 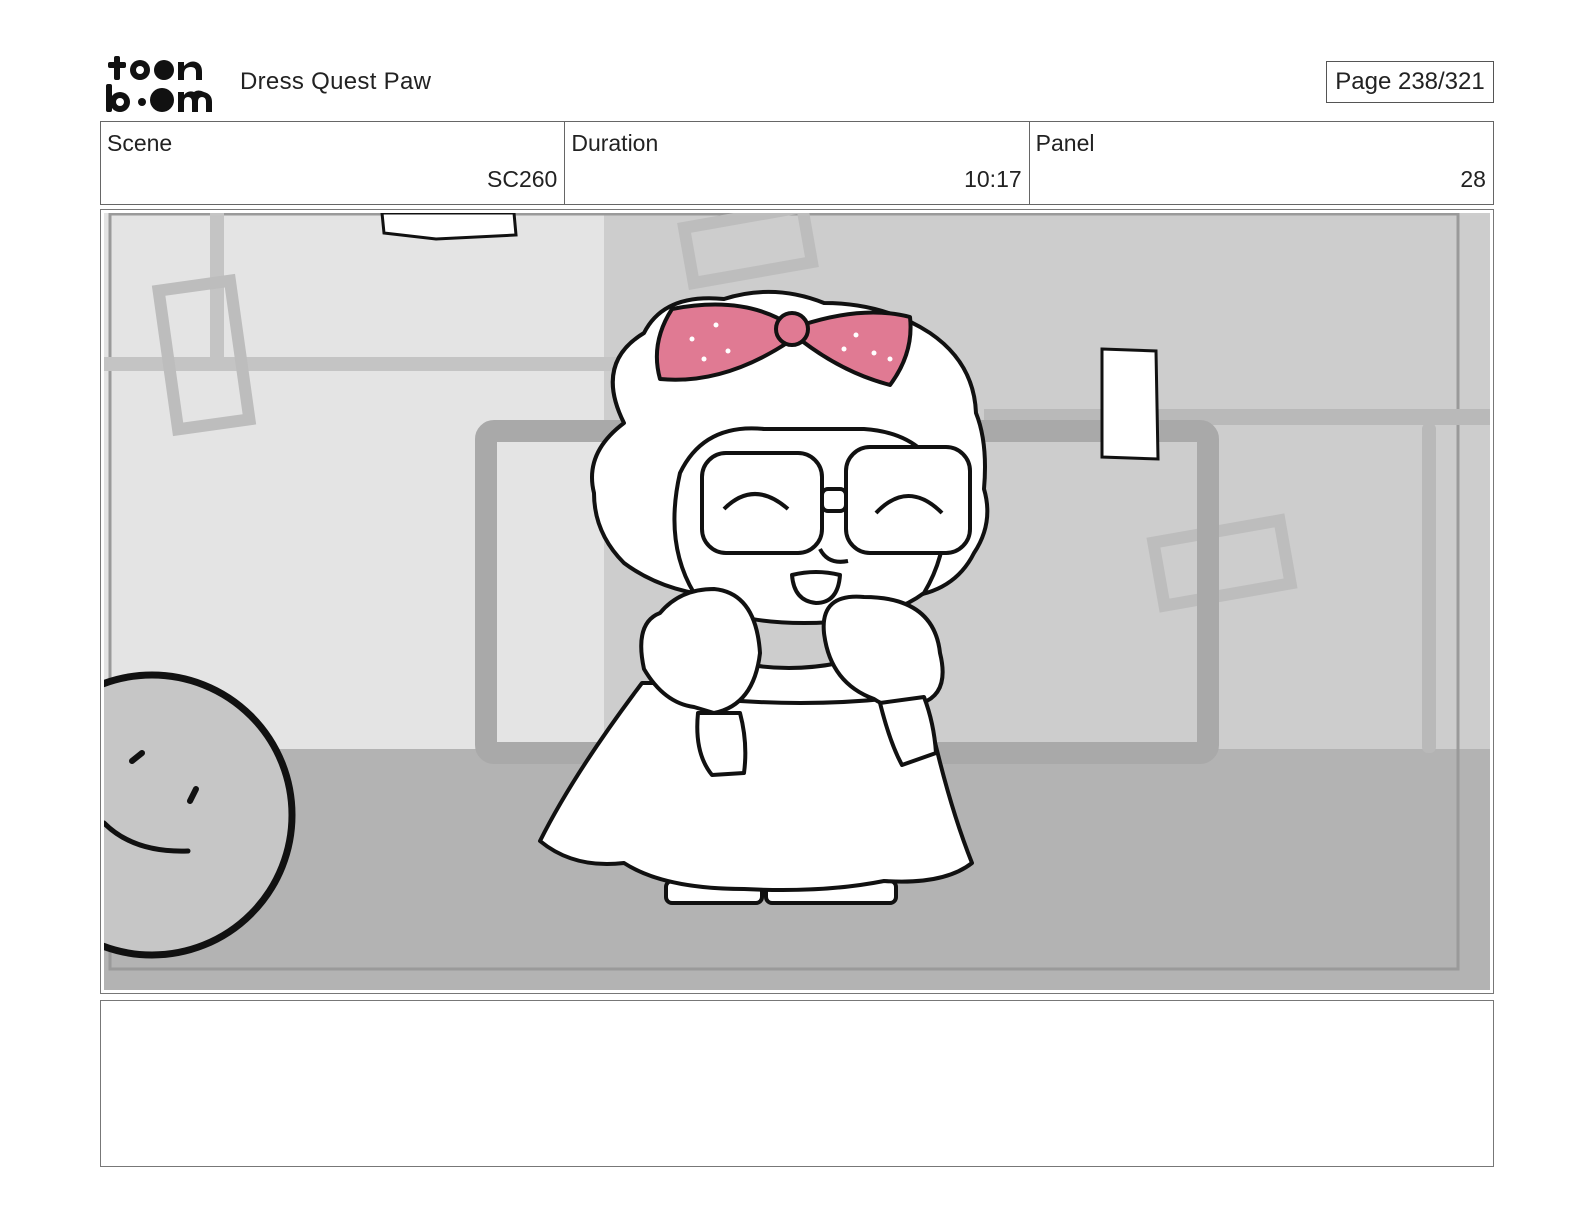 What do you see at coordinates (993, 179) in the screenshot?
I see `duration-value: 10:17` at bounding box center [993, 179].